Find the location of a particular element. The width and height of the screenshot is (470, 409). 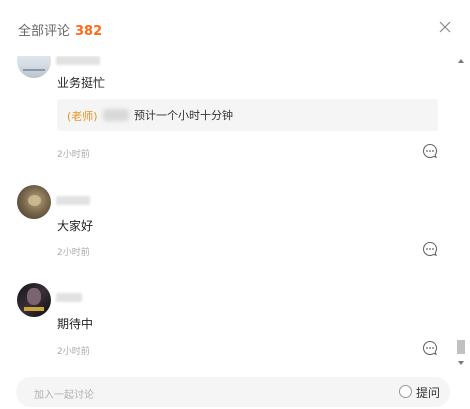

close-button is located at coordinates (445, 27).